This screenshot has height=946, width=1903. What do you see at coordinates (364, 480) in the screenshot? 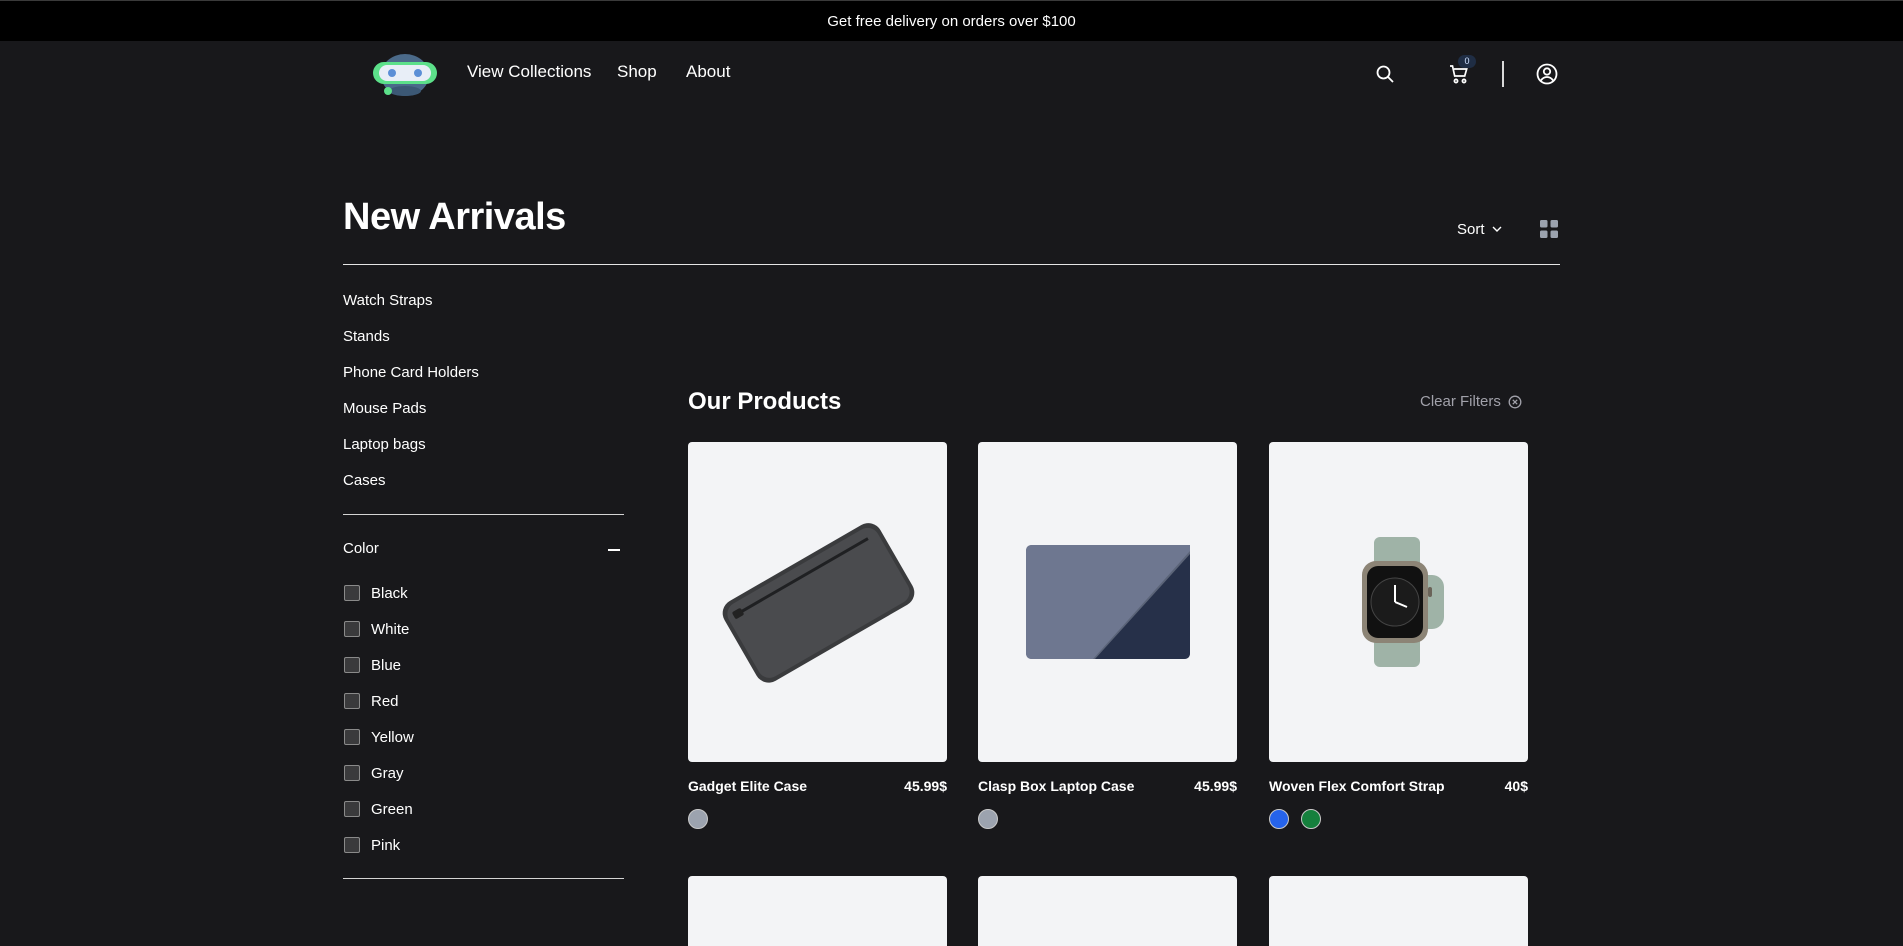
I see `category-cases: Cases` at bounding box center [364, 480].